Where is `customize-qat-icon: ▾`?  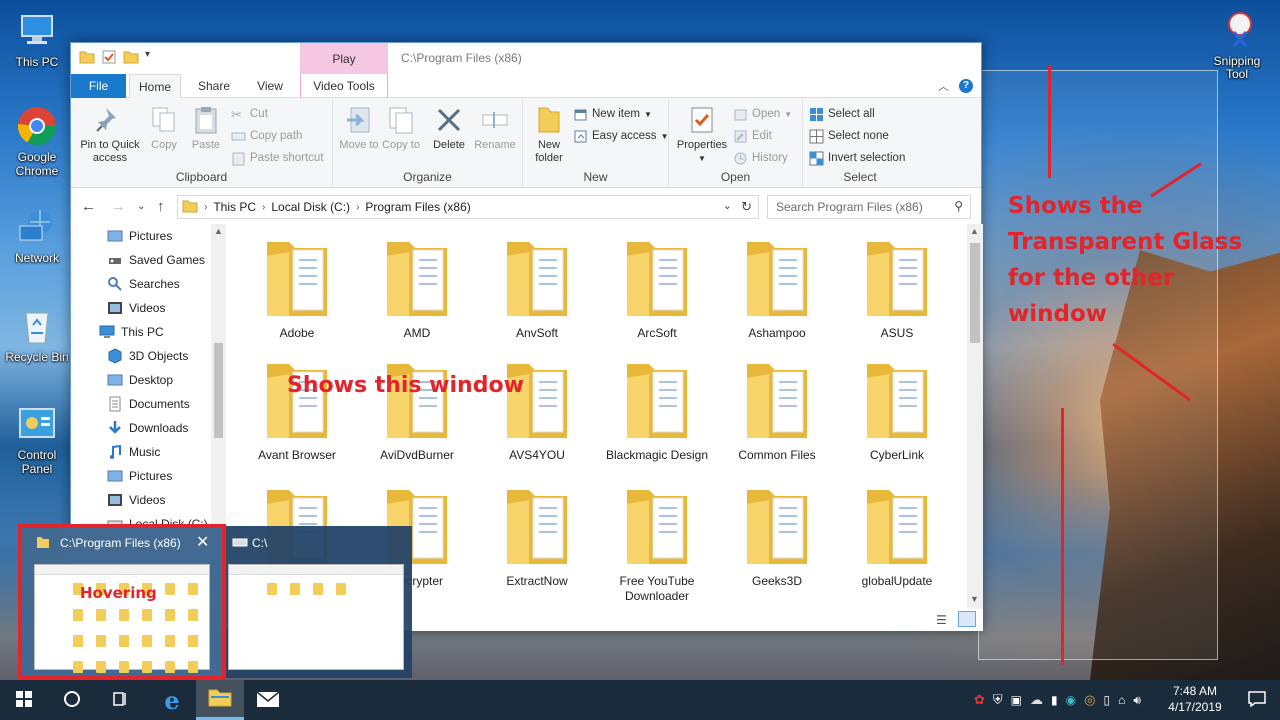
customize-qat-icon: ▾ is located at coordinates (153, 57).